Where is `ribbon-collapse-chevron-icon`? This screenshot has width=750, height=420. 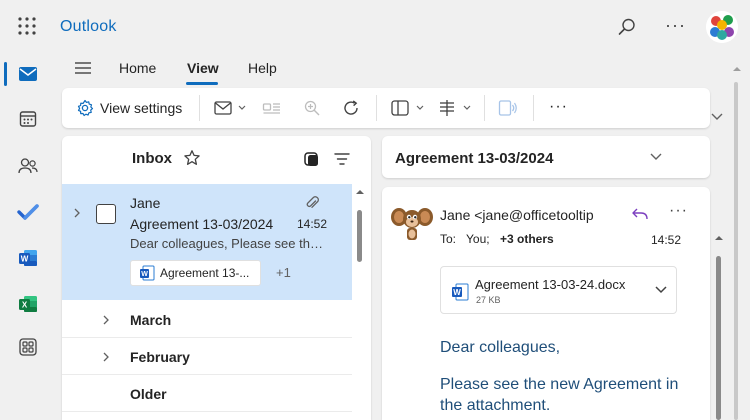 ribbon-collapse-chevron-icon is located at coordinates (717, 117).